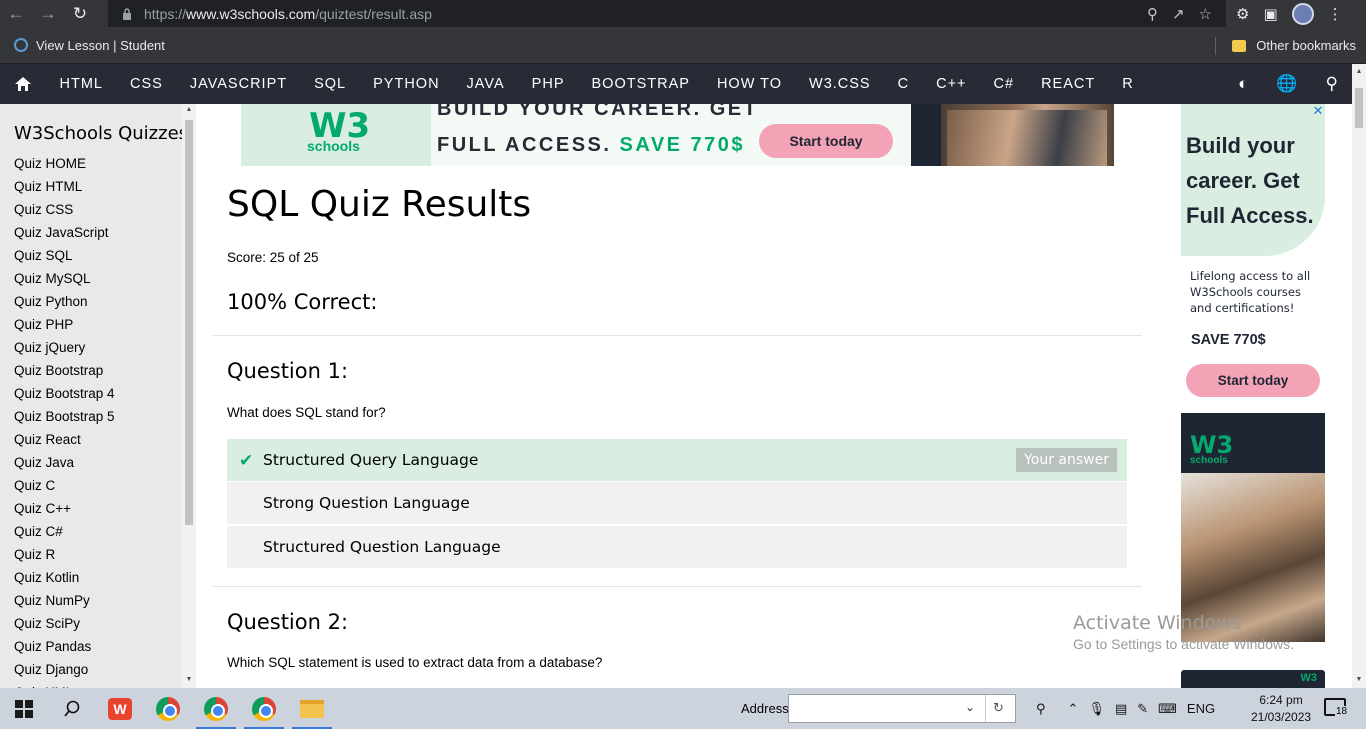 This screenshot has height=729, width=1366. Describe the element at coordinates (98, 347) in the screenshot. I see `sidebar-item-quiz-jquery: Quiz jQuery` at that location.